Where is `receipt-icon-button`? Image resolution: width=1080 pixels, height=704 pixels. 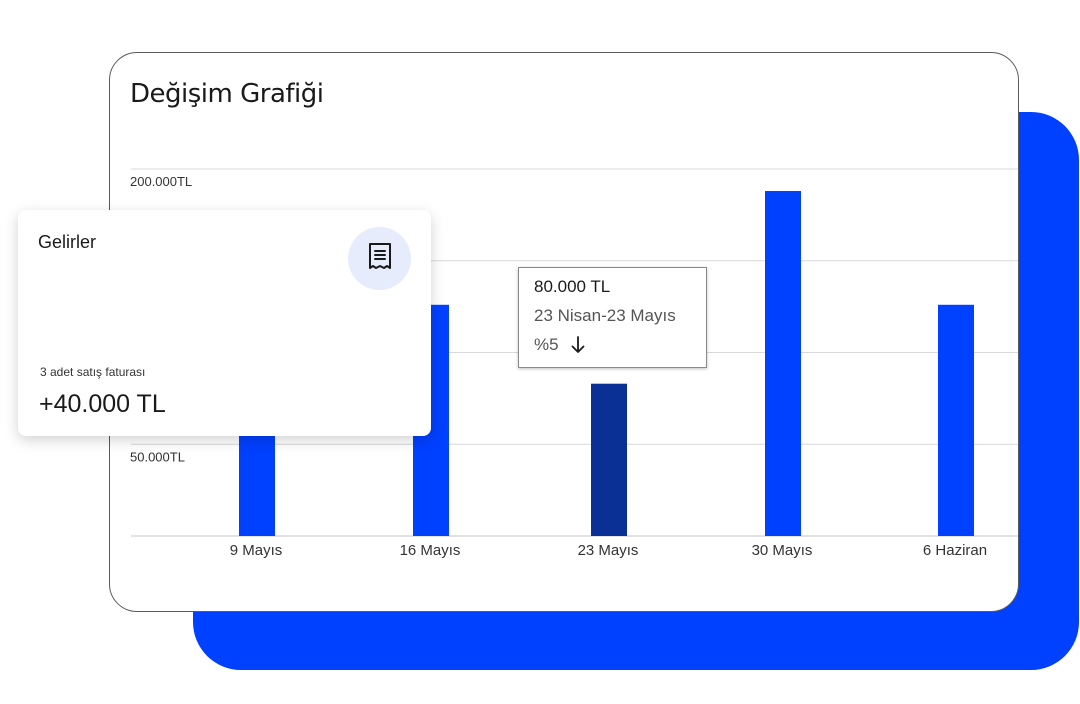 receipt-icon-button is located at coordinates (379, 258).